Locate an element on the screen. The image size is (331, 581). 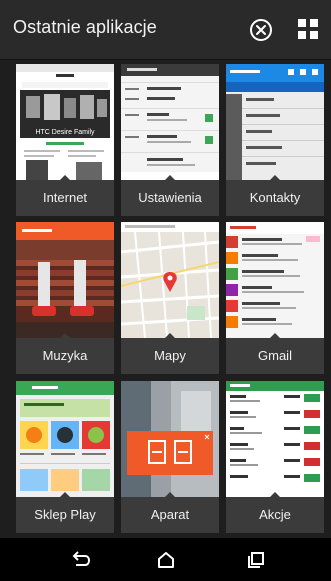
page-title: Ostatnie aplikacje is located at coordinates (85, 27).